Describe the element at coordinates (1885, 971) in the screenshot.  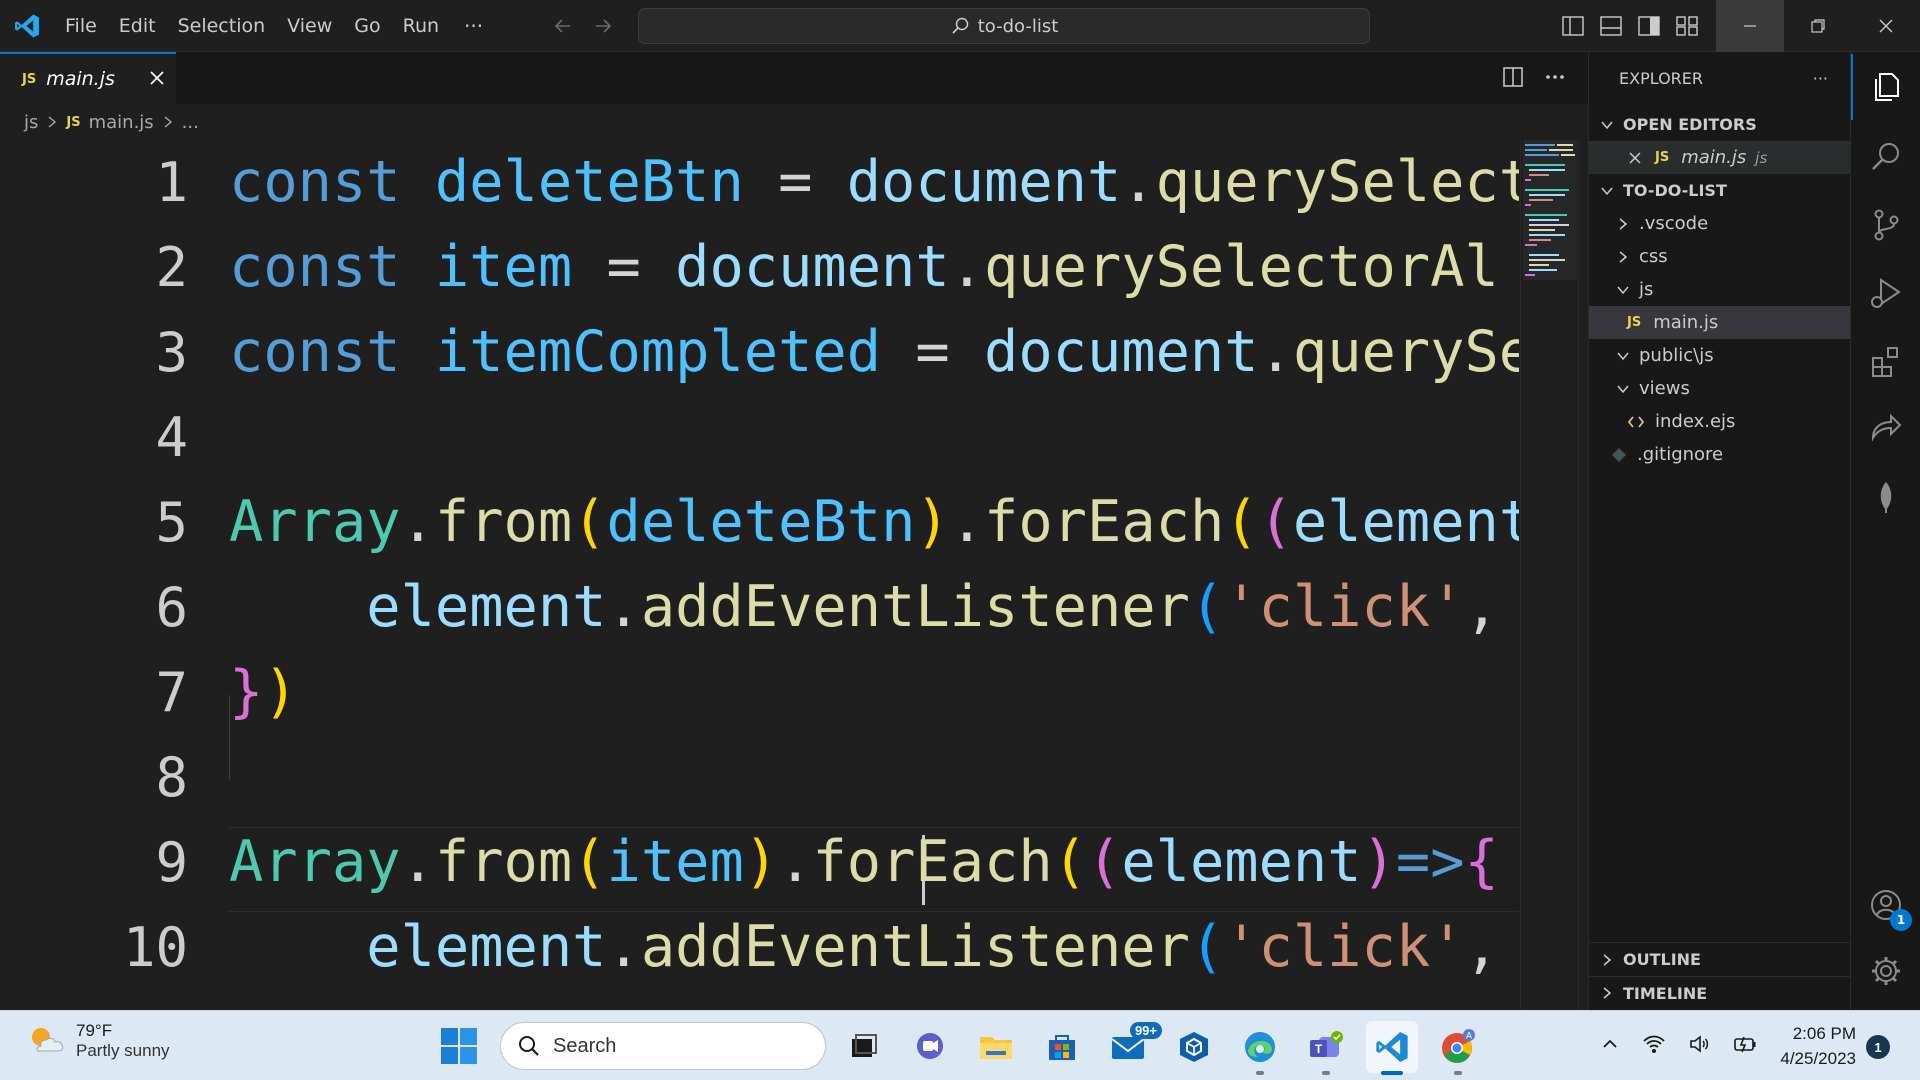
I see `settings-gear-icon` at that location.